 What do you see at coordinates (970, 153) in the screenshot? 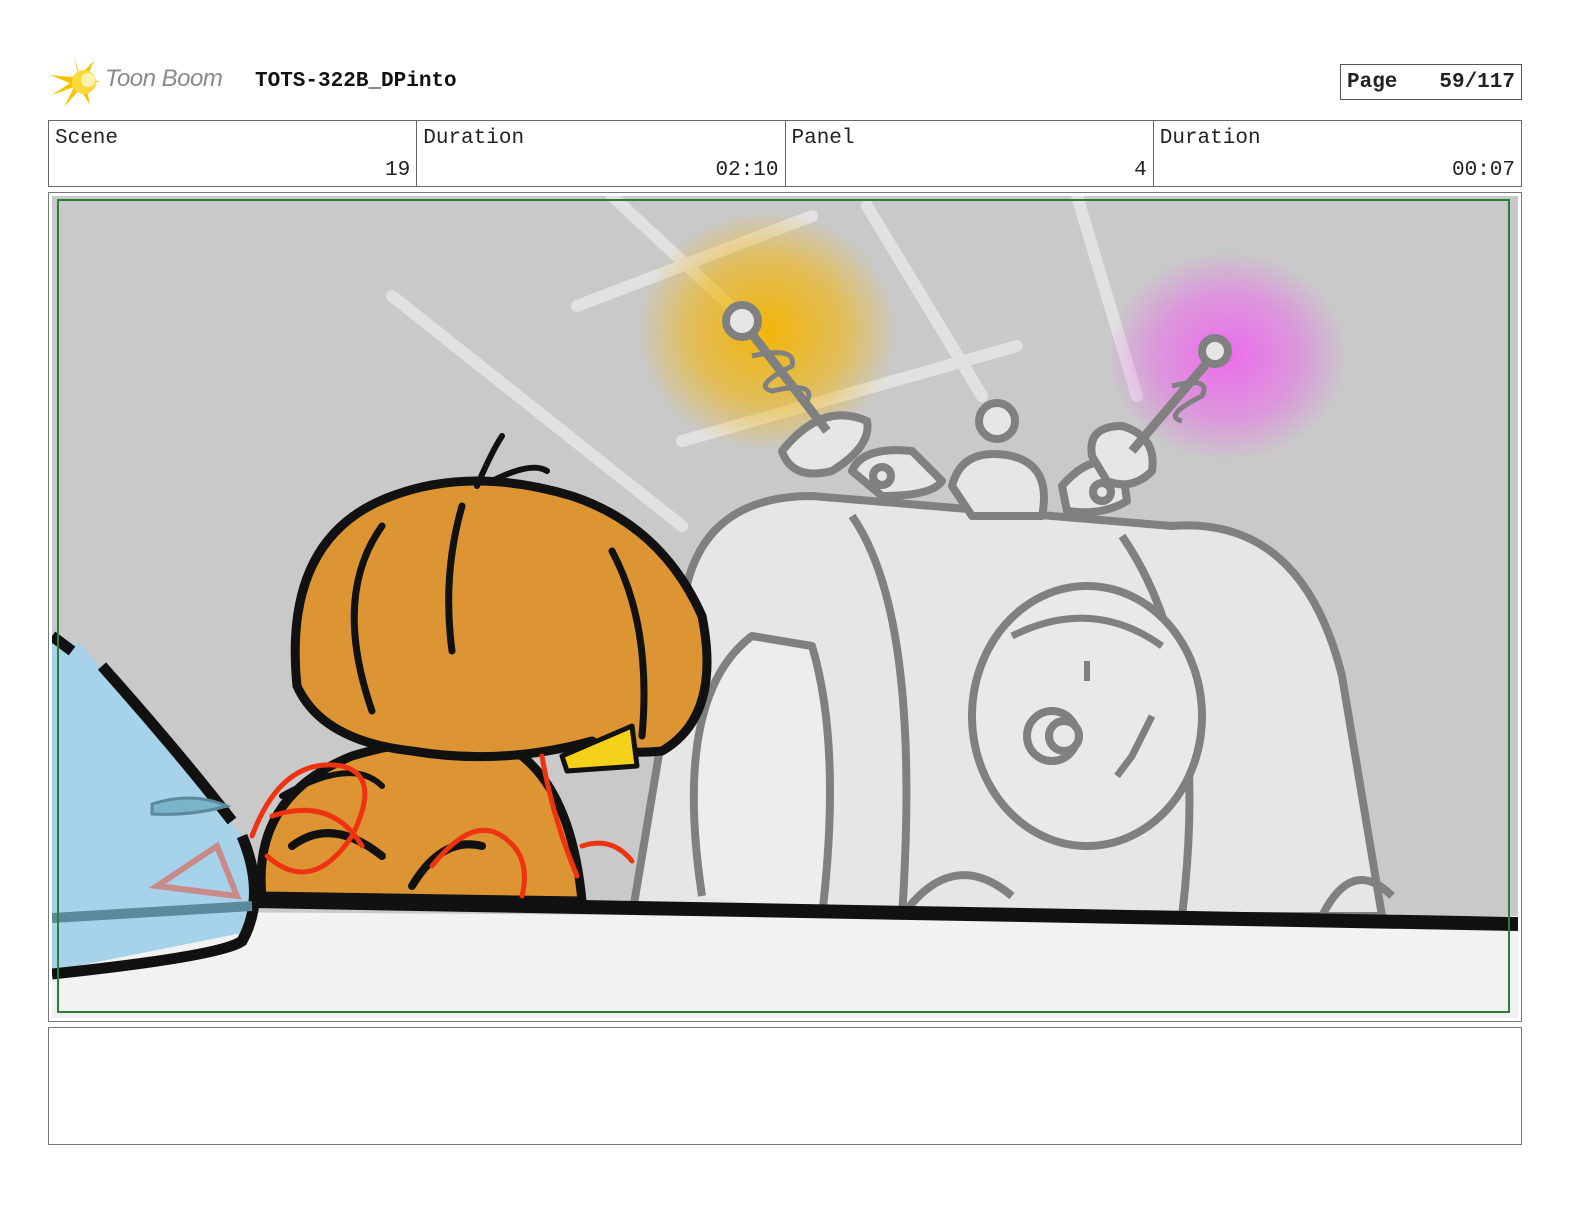
I see `panel-cell: Panel 4` at bounding box center [970, 153].